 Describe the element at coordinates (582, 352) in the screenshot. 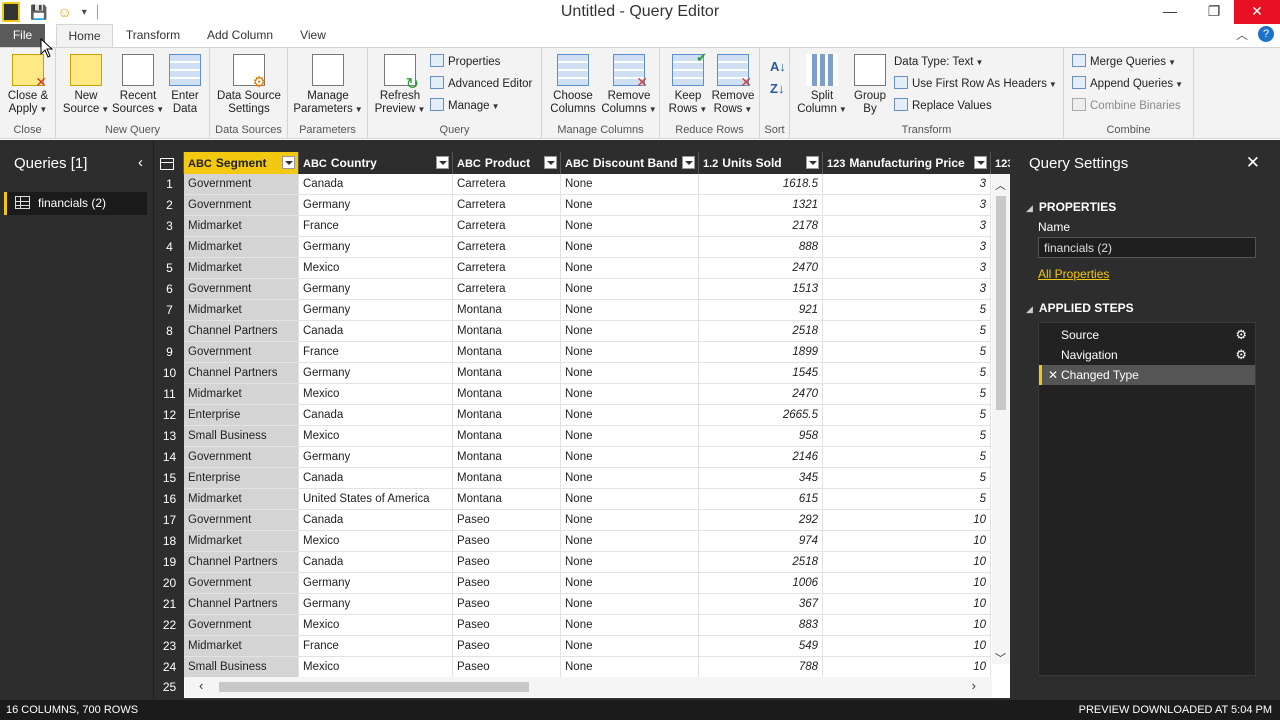

I see `table-row: 9 Government France Montana None 1899 5` at that location.